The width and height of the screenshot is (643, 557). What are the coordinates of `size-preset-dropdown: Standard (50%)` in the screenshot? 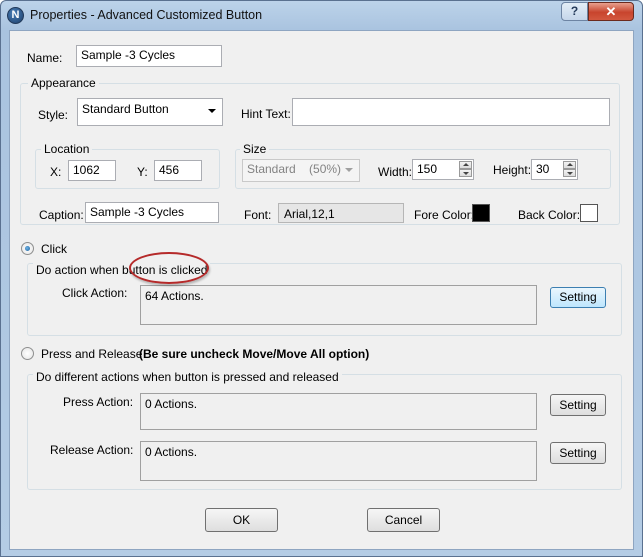 It's located at (301, 170).